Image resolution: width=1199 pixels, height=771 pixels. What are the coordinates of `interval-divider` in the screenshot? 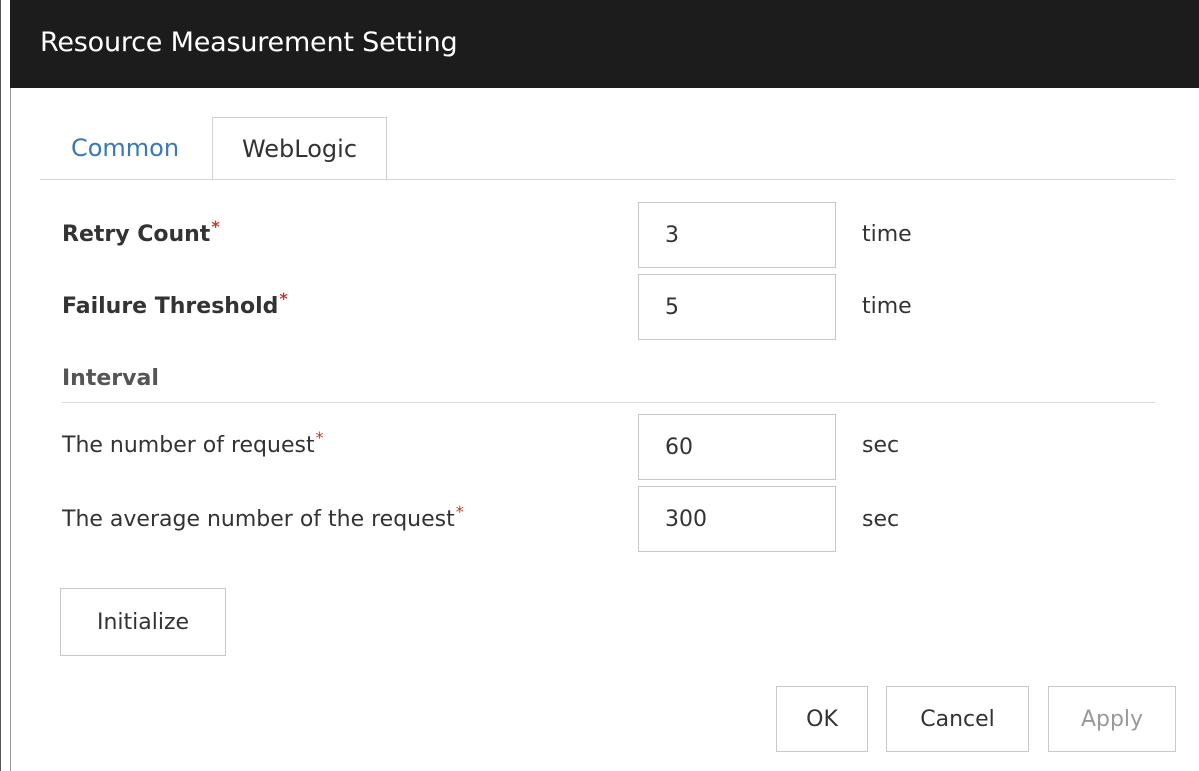 It's located at (608, 402).